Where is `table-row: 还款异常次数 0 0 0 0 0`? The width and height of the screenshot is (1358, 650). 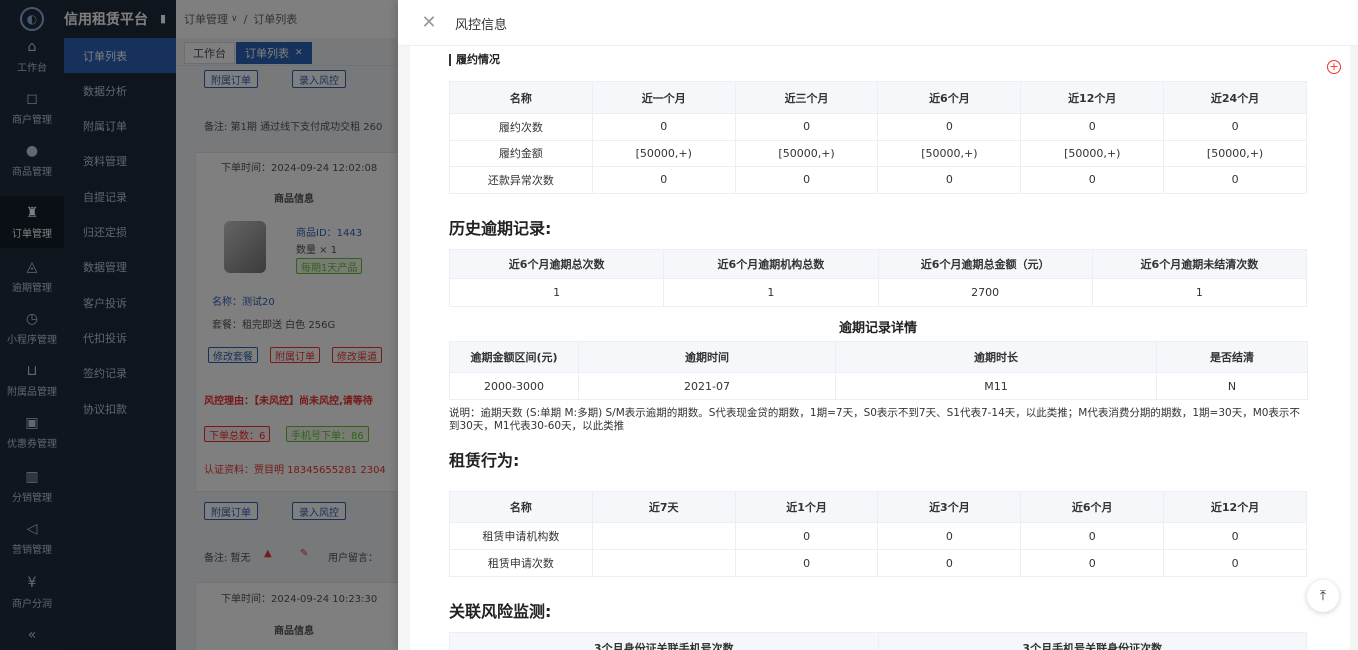 table-row: 还款异常次数 0 0 0 0 0 is located at coordinates (878, 180).